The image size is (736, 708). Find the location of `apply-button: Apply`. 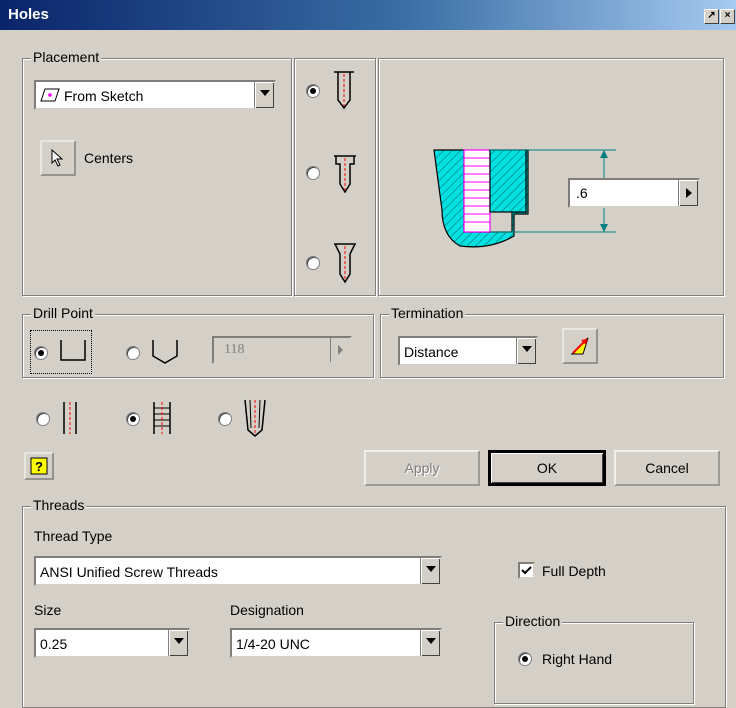

apply-button: Apply is located at coordinates (422, 468).